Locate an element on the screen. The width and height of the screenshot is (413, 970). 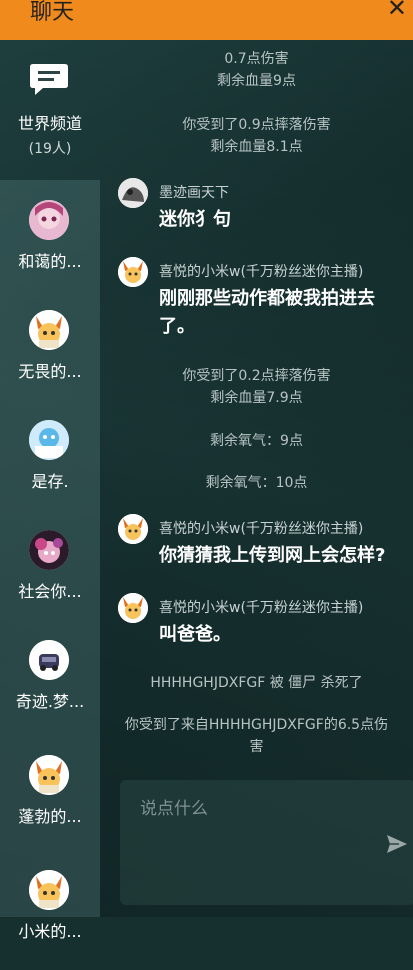
ink-avatar is located at coordinates (133, 193).